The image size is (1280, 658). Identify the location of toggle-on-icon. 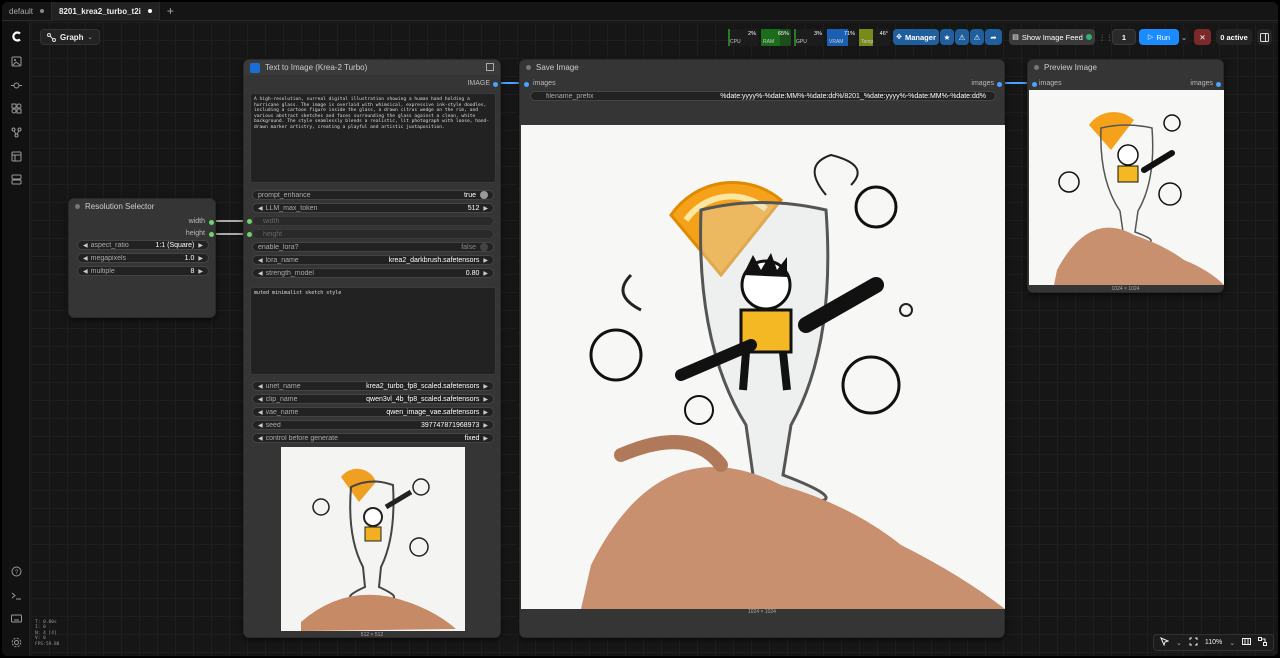
(484, 195).